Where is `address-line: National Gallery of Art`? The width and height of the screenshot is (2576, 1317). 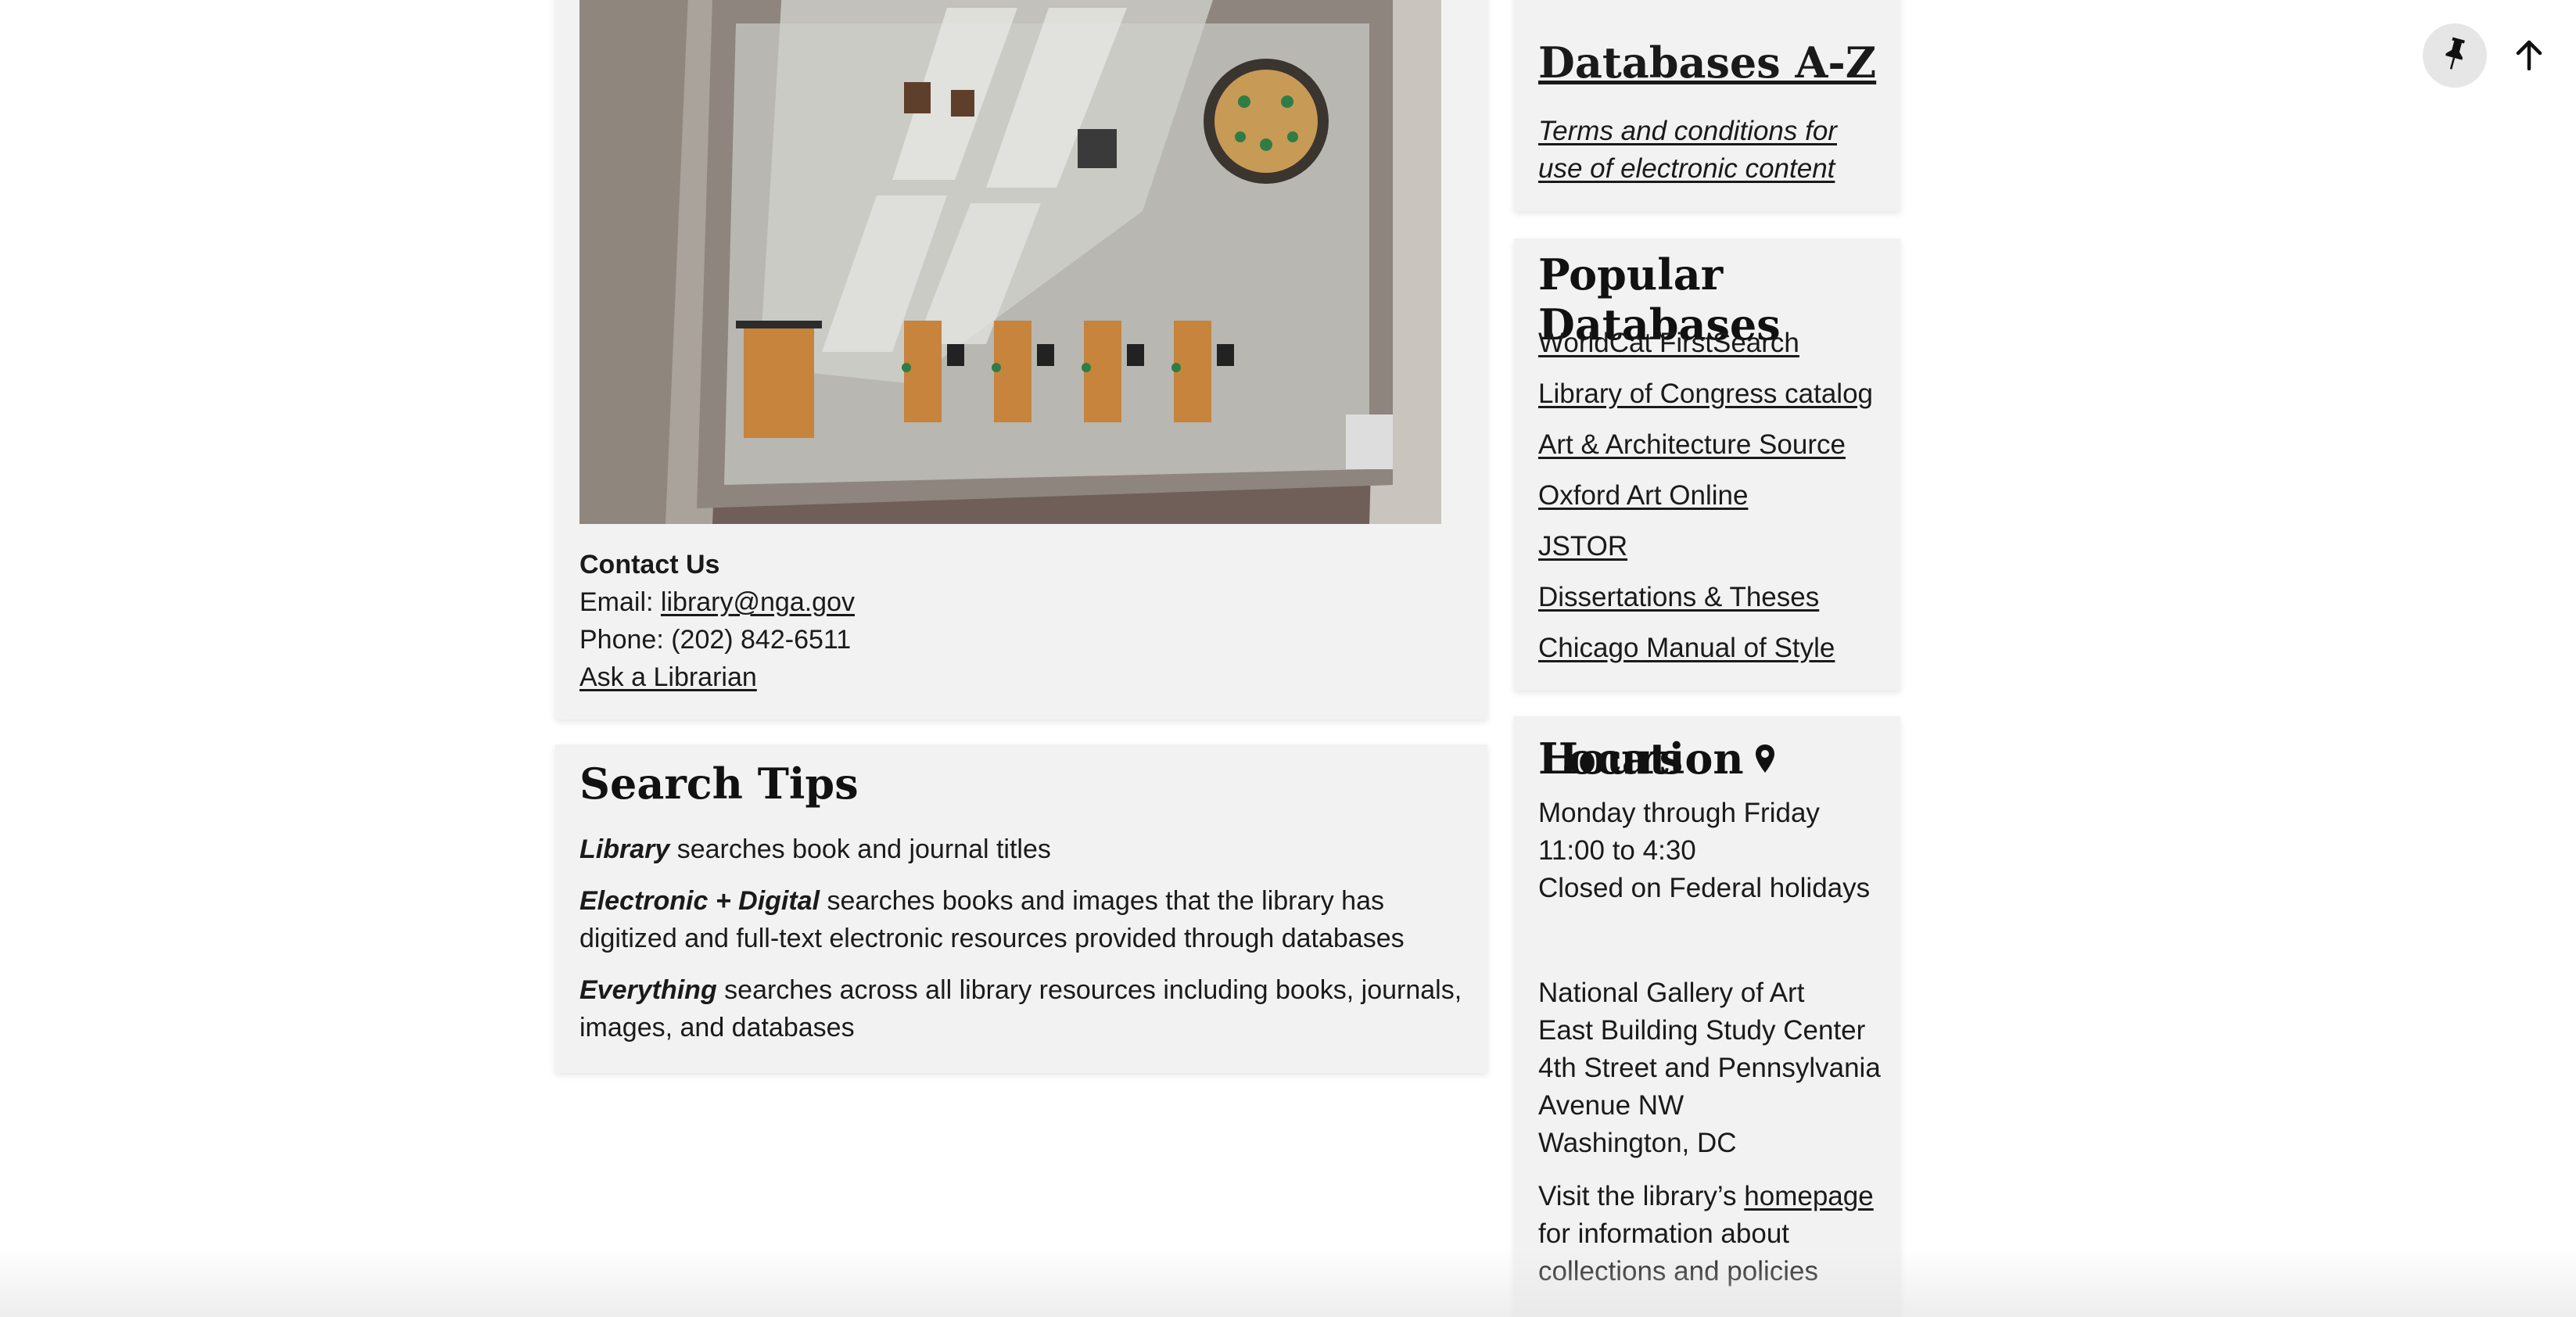
address-line: National Gallery of Art is located at coordinates (1671, 993).